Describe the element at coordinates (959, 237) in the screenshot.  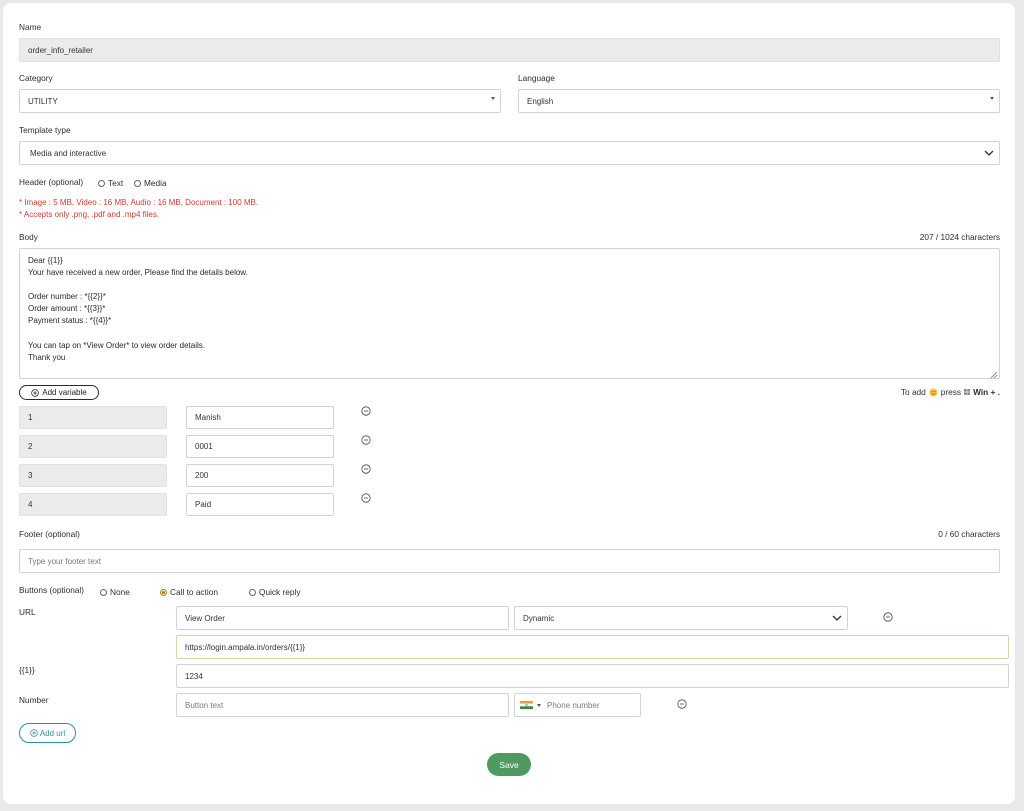
I see `body-char-counter: 207 / 1024 characters` at that location.